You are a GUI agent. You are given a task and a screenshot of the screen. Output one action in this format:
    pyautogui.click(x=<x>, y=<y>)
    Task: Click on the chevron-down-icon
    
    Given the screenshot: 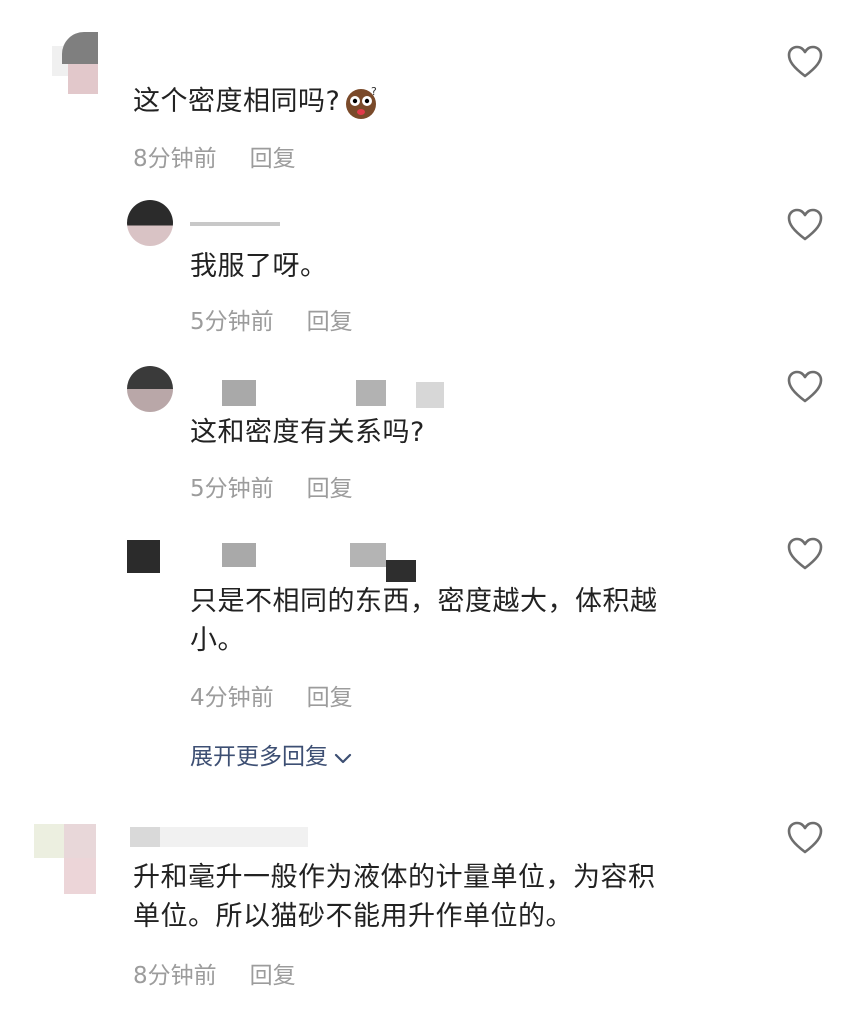 What is the action you would take?
    pyautogui.click(x=343, y=758)
    